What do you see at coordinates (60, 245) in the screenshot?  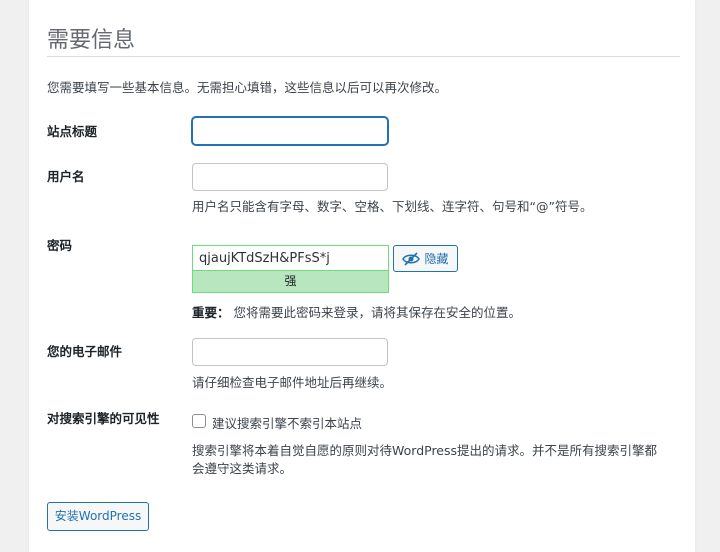 I see `password-label: 密码` at bounding box center [60, 245].